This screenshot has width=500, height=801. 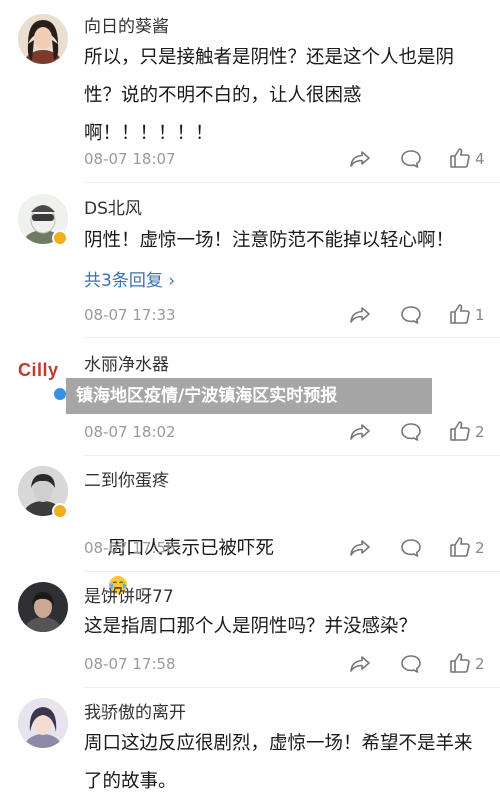 I want to click on username: 向日的葵酱, so click(x=126, y=24).